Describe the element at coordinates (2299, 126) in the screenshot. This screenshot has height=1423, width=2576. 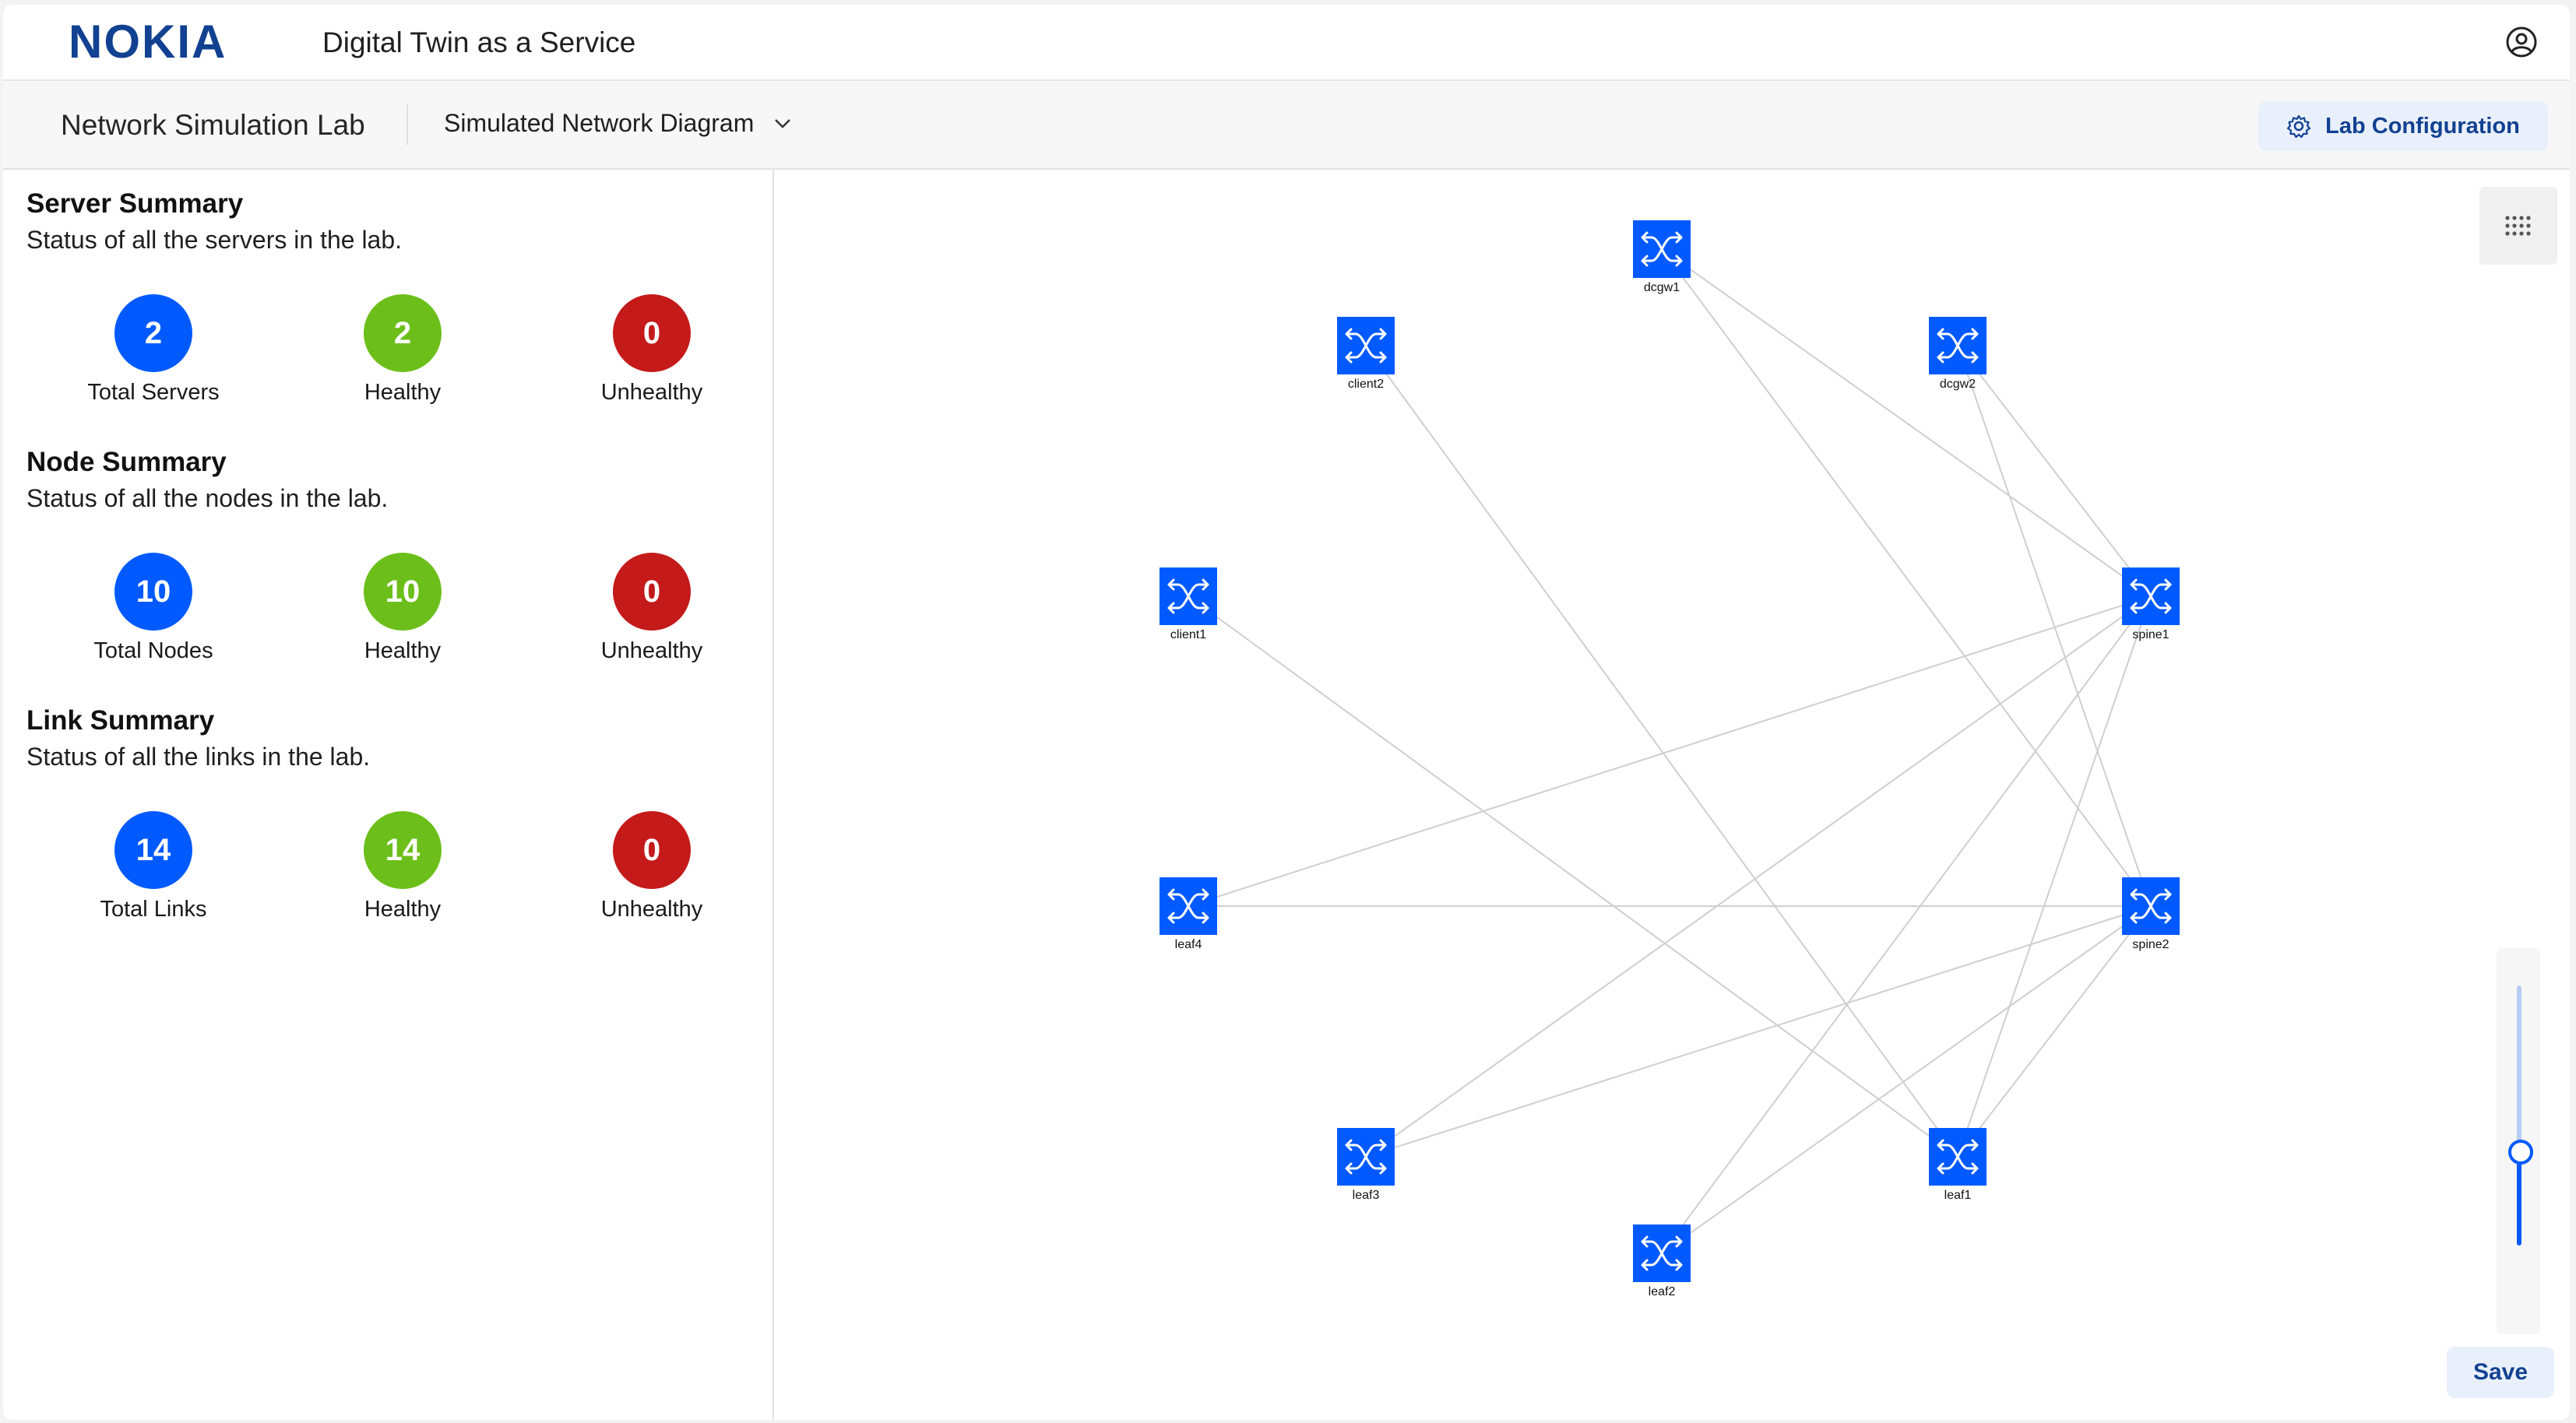
I see `gear-icon` at that location.